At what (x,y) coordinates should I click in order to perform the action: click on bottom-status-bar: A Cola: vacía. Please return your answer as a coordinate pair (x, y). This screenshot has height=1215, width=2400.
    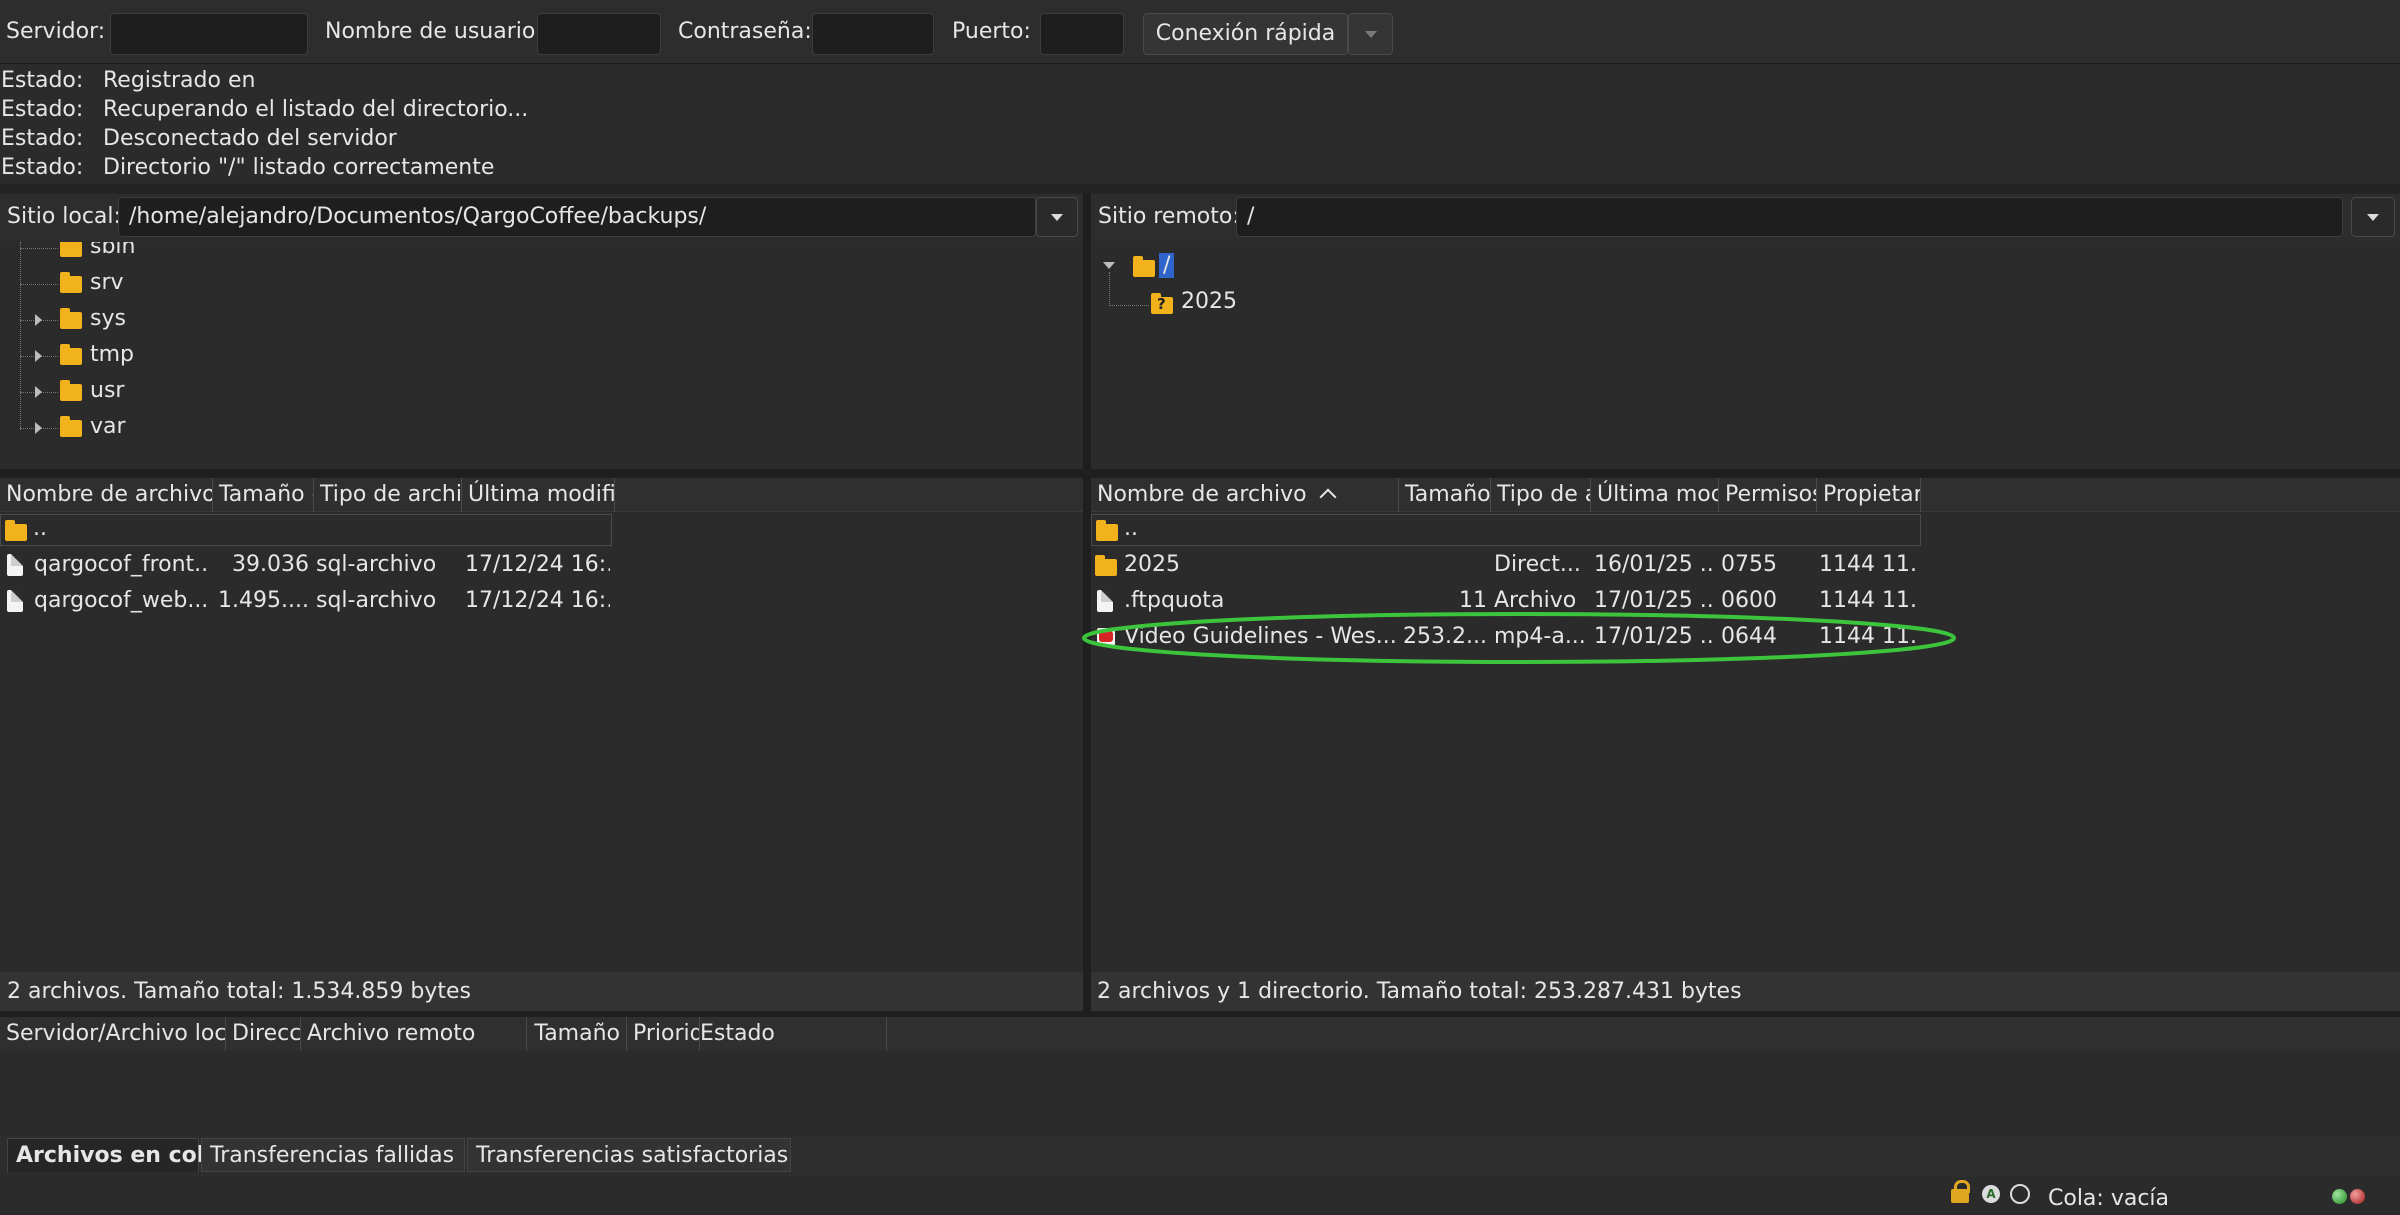
    Looking at the image, I should click on (1200, 1196).